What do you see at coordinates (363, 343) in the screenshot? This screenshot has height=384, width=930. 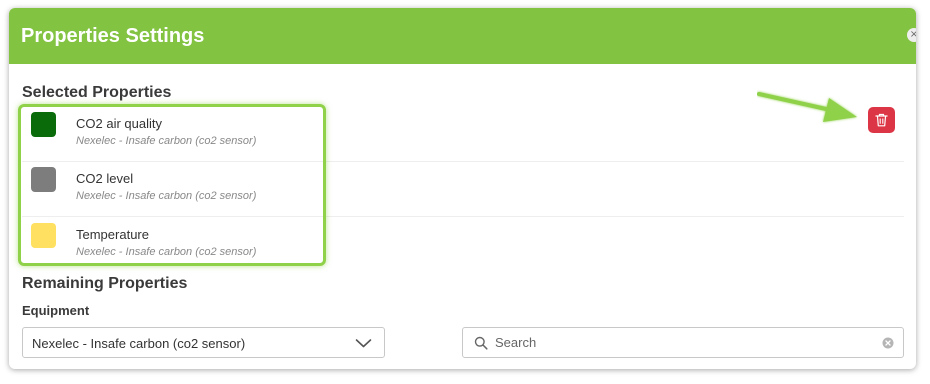 I see `chevron-down-icon` at bounding box center [363, 343].